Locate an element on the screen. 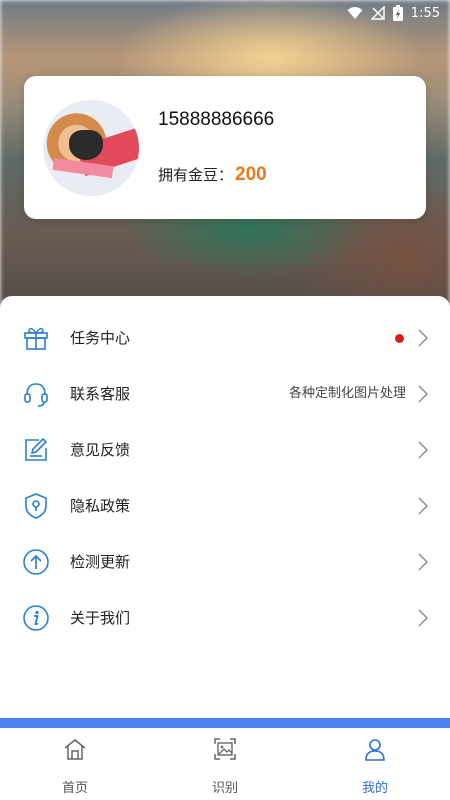 The image size is (450, 800). menu-label-check-update: 检测更新 is located at coordinates (100, 562).